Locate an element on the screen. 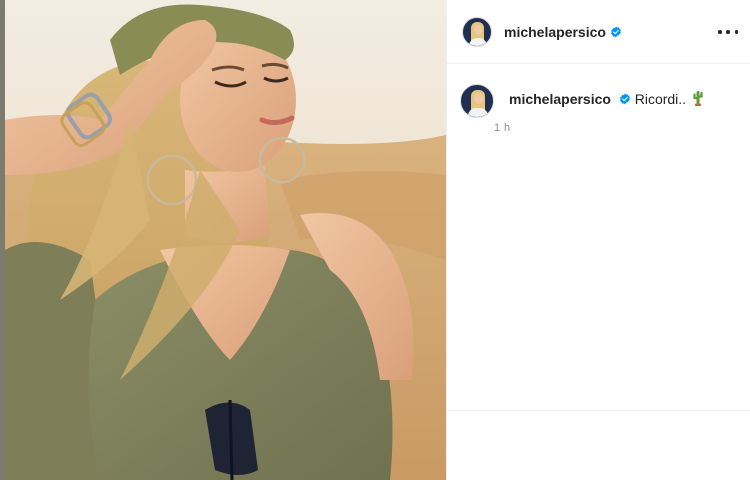  caption-line: michelapersico Ricordi.. is located at coordinates (606, 99).